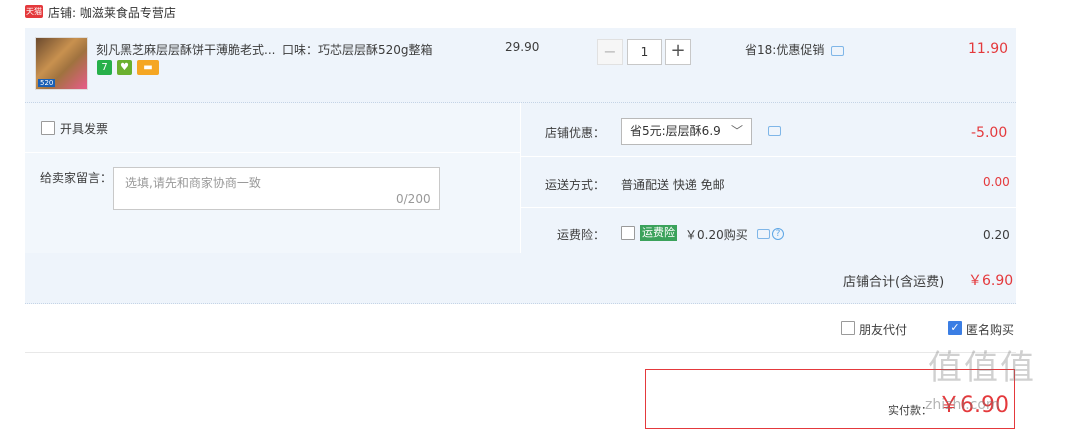  What do you see at coordinates (575, 185) in the screenshot?
I see `shipping-label: 运送方式：` at bounding box center [575, 185].